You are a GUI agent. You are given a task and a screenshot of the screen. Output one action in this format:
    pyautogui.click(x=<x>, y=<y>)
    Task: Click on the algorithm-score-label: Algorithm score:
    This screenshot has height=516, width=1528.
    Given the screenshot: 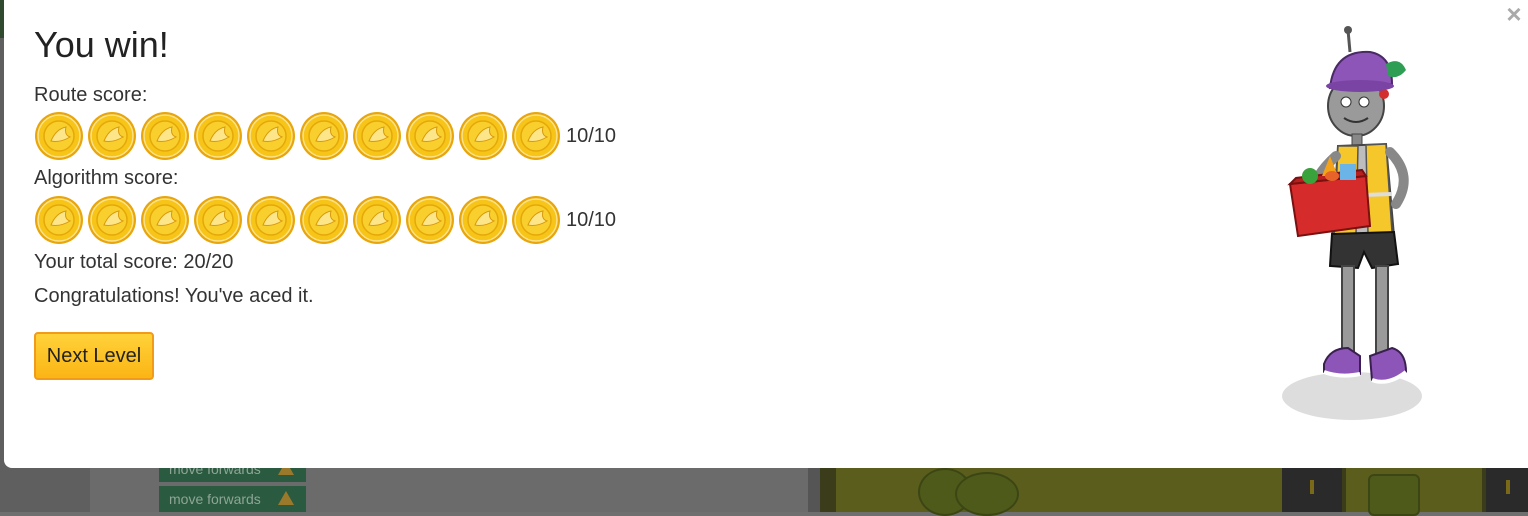 What is the action you would take?
    pyautogui.click(x=106, y=178)
    